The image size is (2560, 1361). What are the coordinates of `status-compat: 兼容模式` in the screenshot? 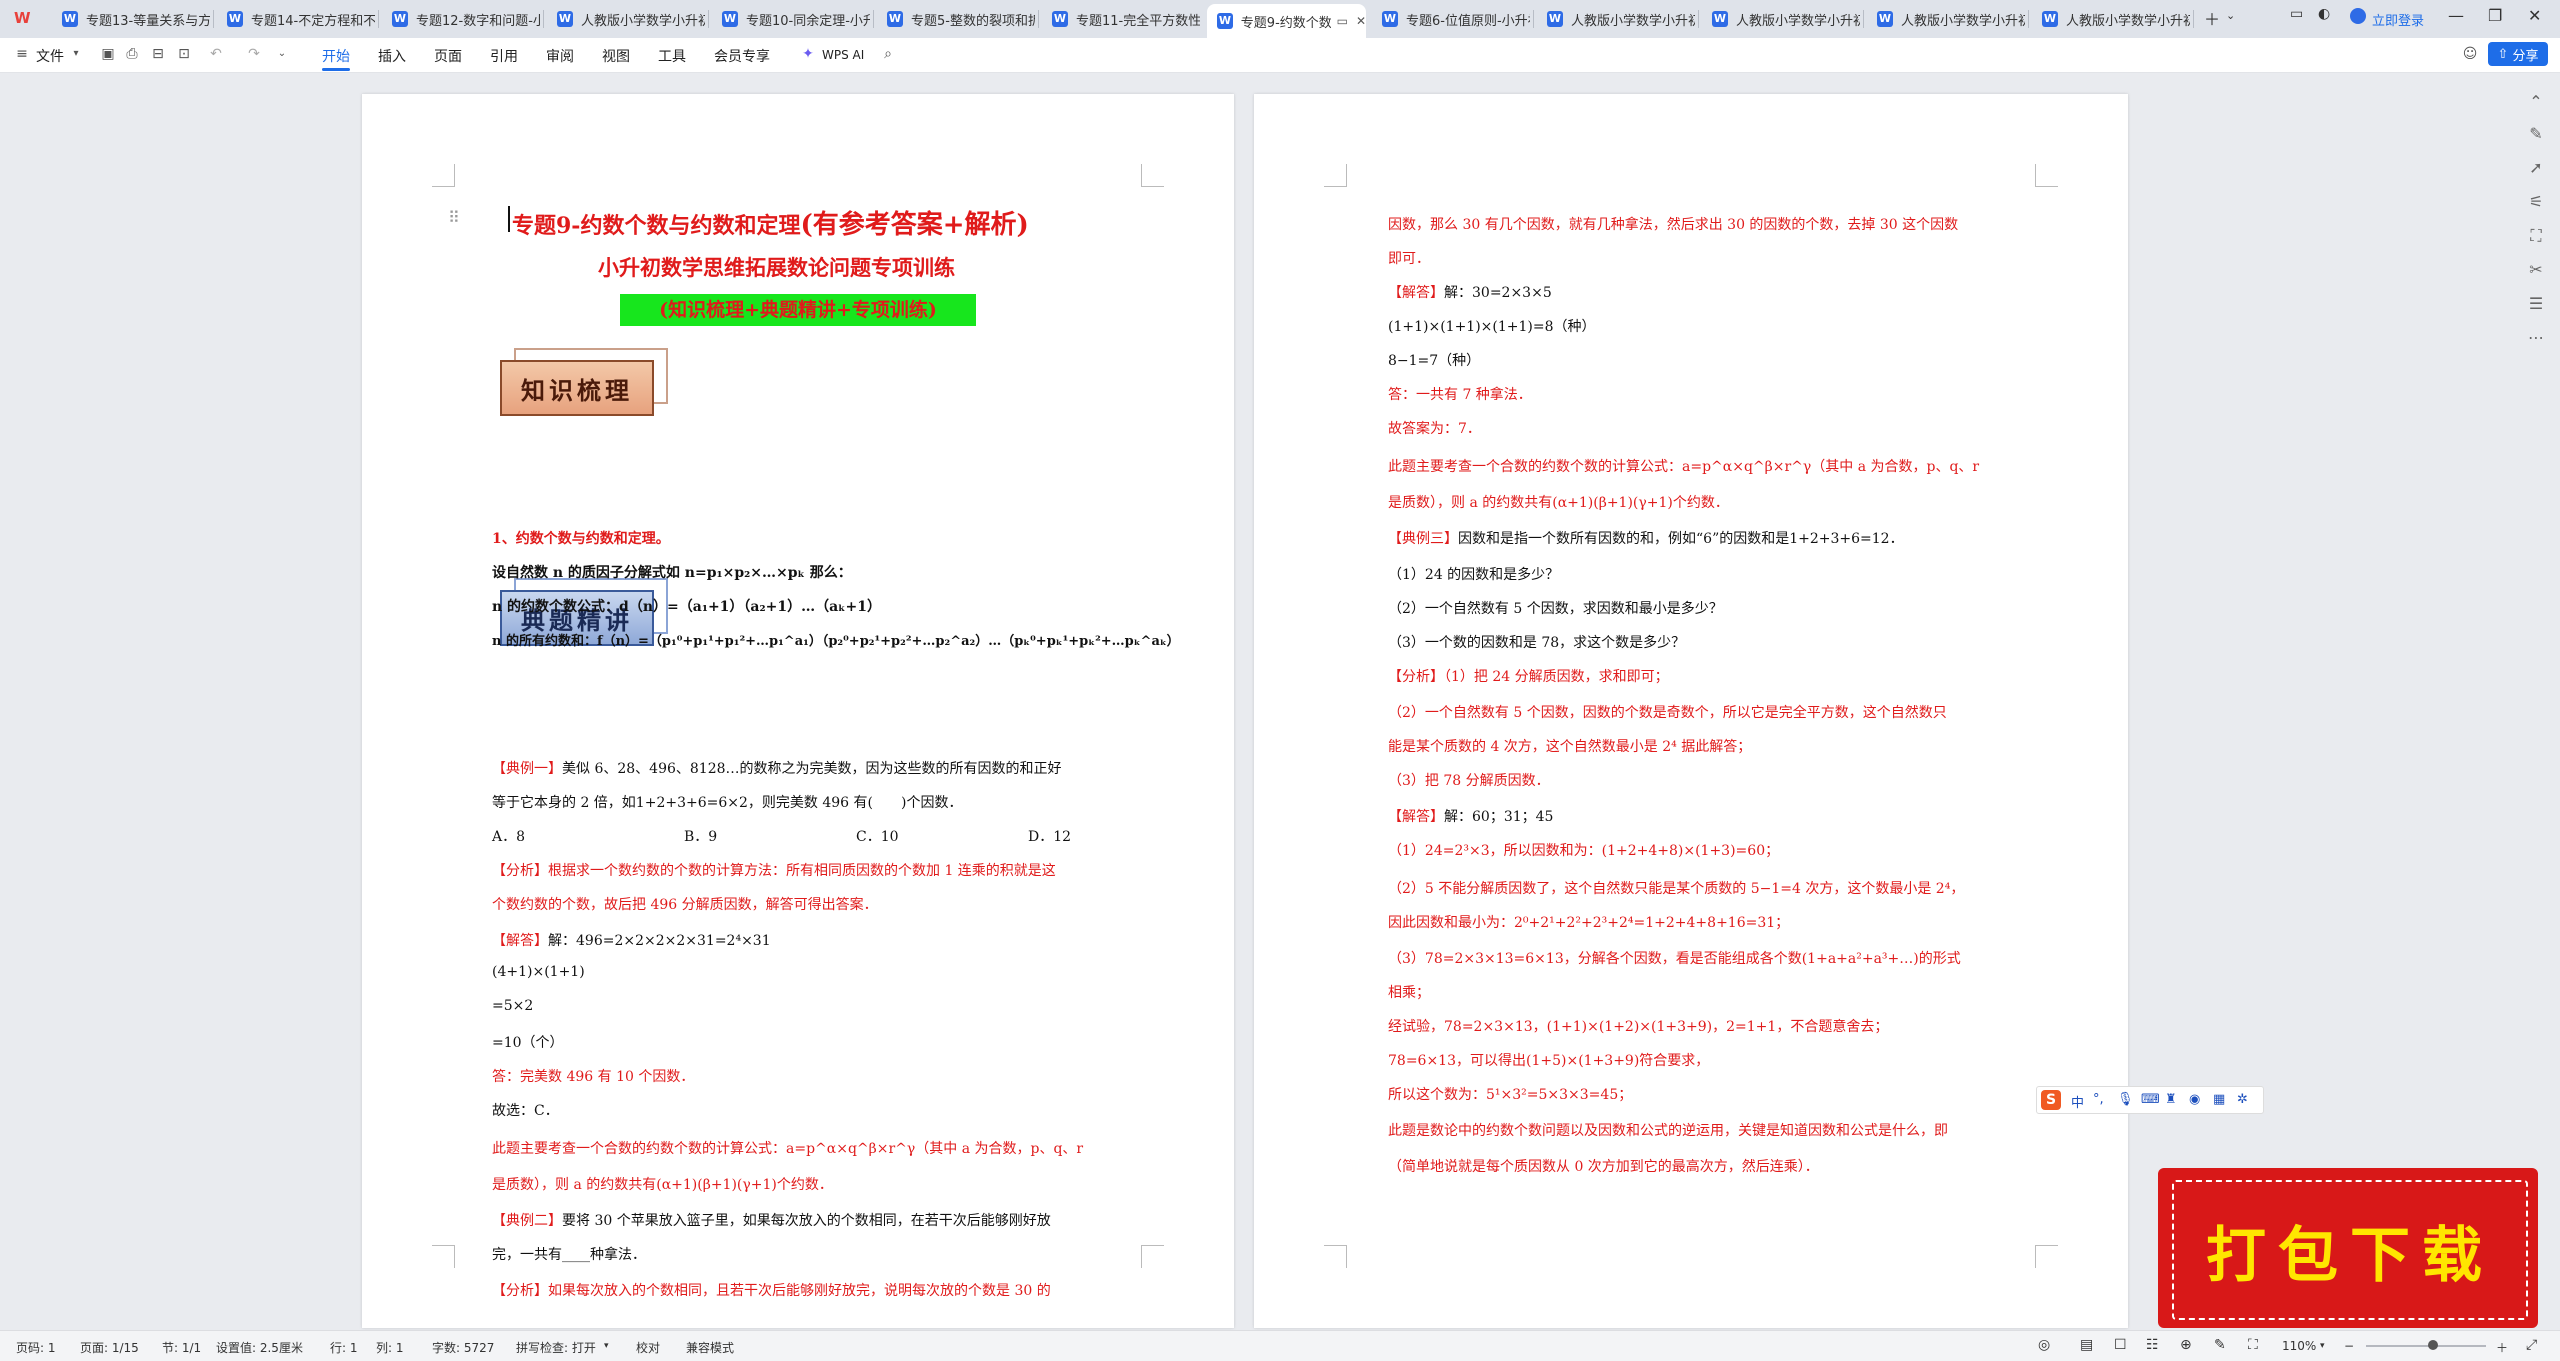 It's located at (710, 1348).